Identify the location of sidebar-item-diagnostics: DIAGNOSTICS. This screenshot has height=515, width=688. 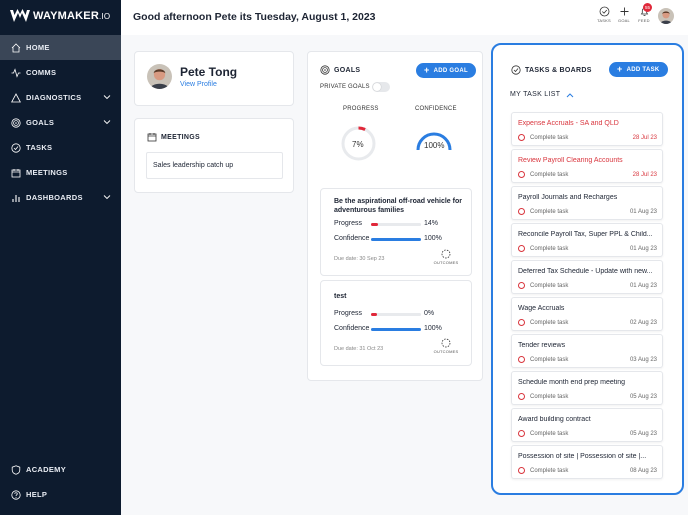
(60, 97).